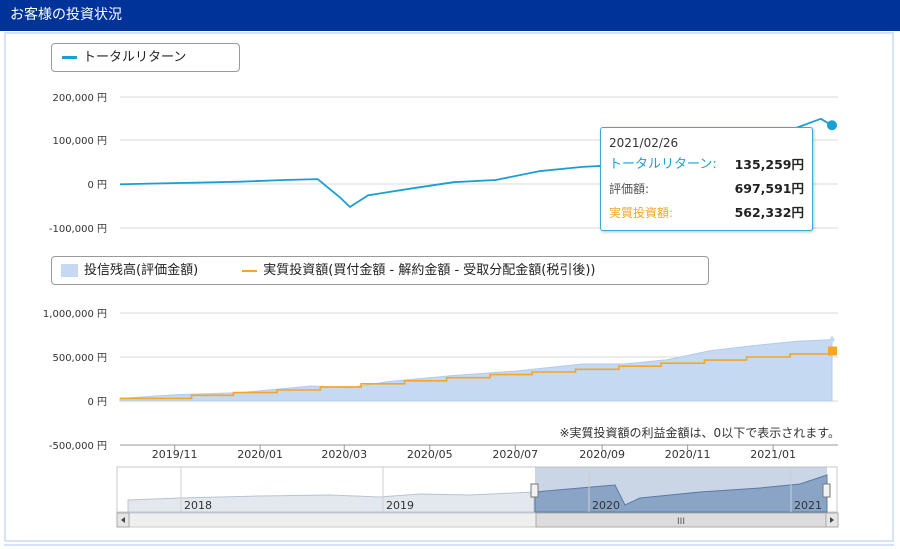 The width and height of the screenshot is (900, 549). I want to click on navigator-right-handle, so click(826, 490).